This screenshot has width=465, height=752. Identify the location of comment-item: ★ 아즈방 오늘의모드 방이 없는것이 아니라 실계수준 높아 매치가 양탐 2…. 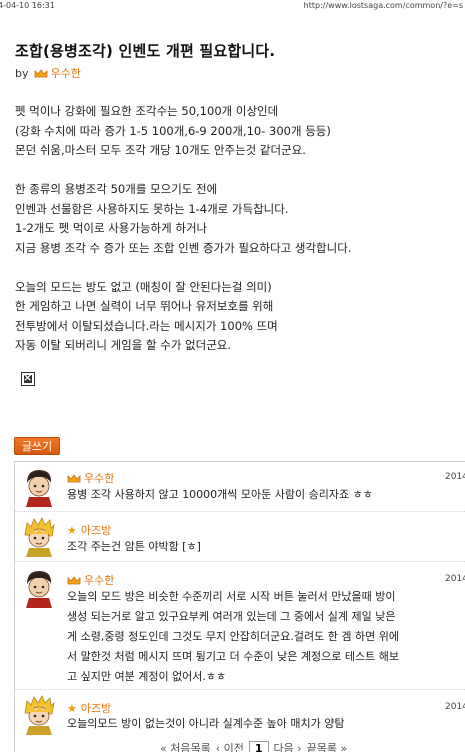
(240, 715).